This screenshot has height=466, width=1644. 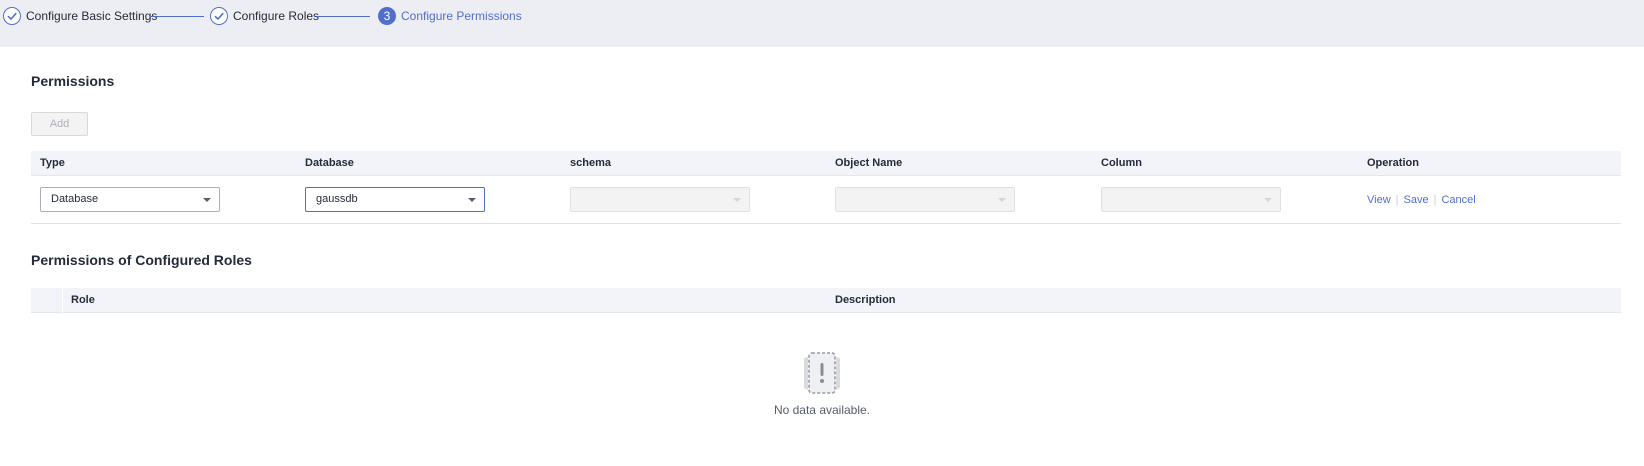 I want to click on row-operations: View | Save | Cancel, so click(x=1421, y=199).